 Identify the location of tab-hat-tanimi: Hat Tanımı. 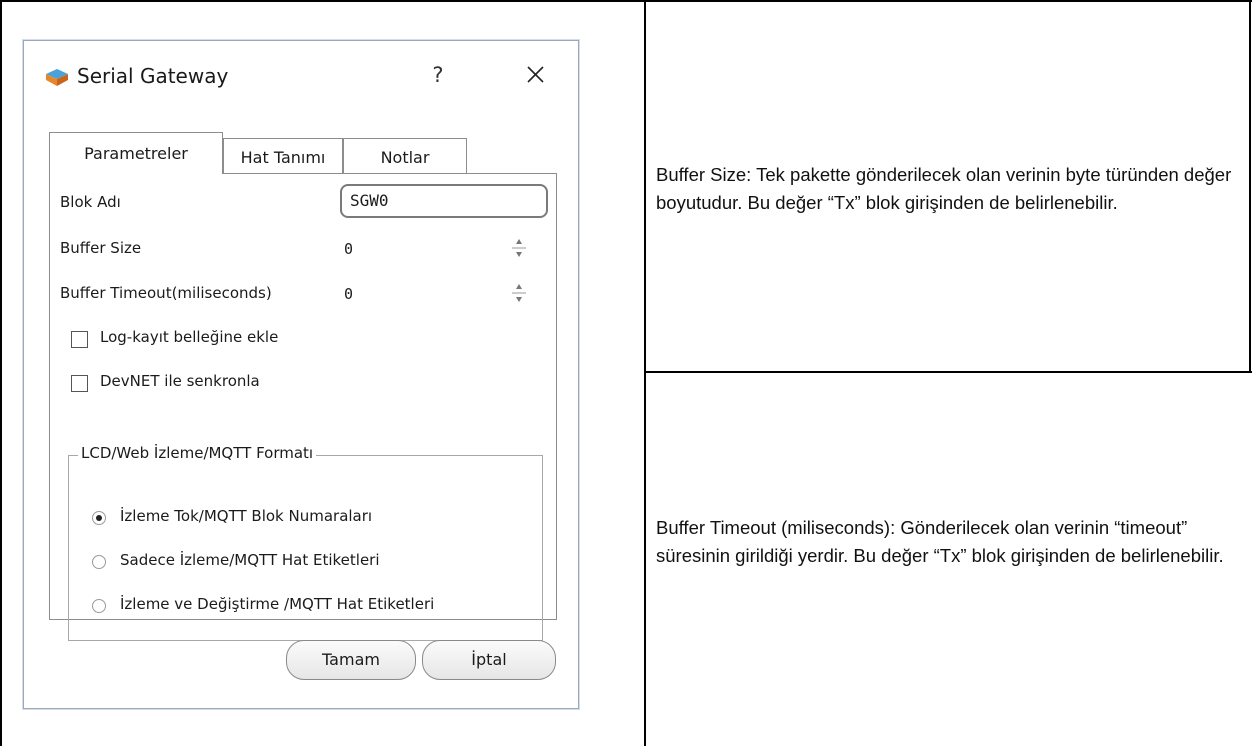
(283, 157).